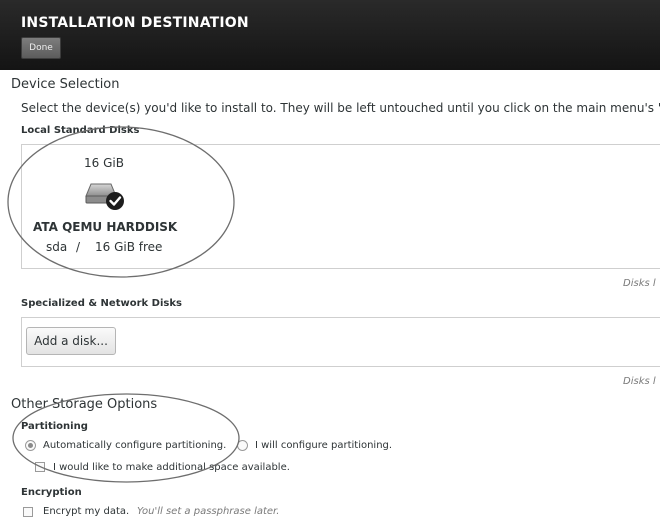 The width and height of the screenshot is (660, 531). Describe the element at coordinates (84, 404) in the screenshot. I see `other-storage-title: Other Storage Options` at that location.